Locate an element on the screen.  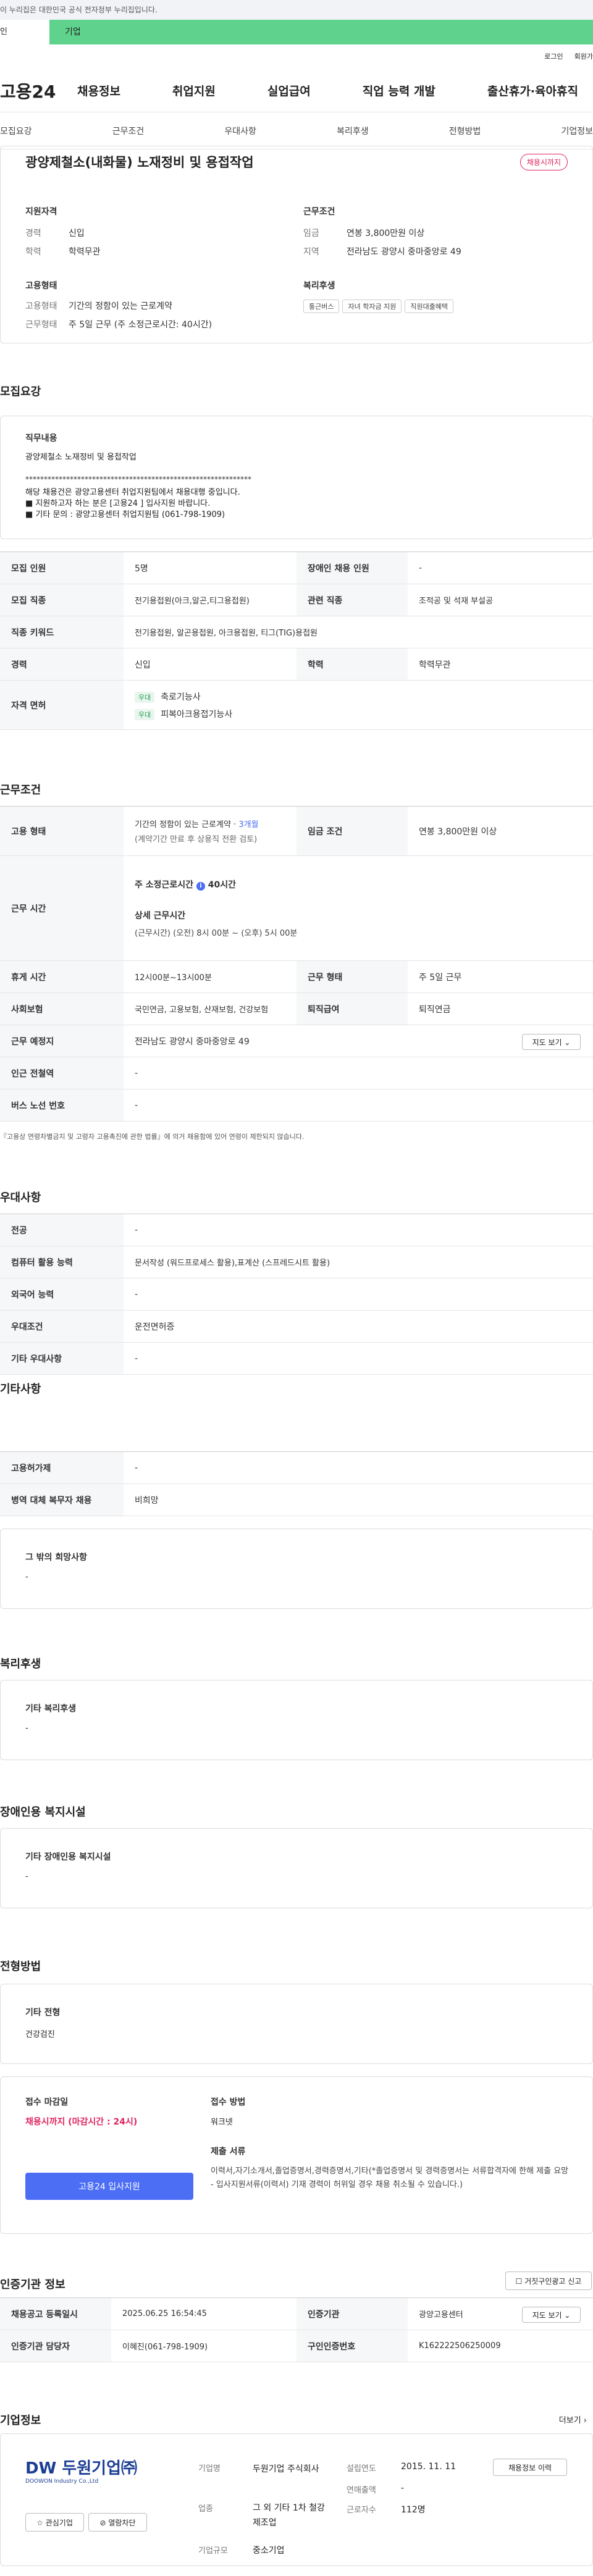
td: 운전면허증 is located at coordinates (155, 1327).